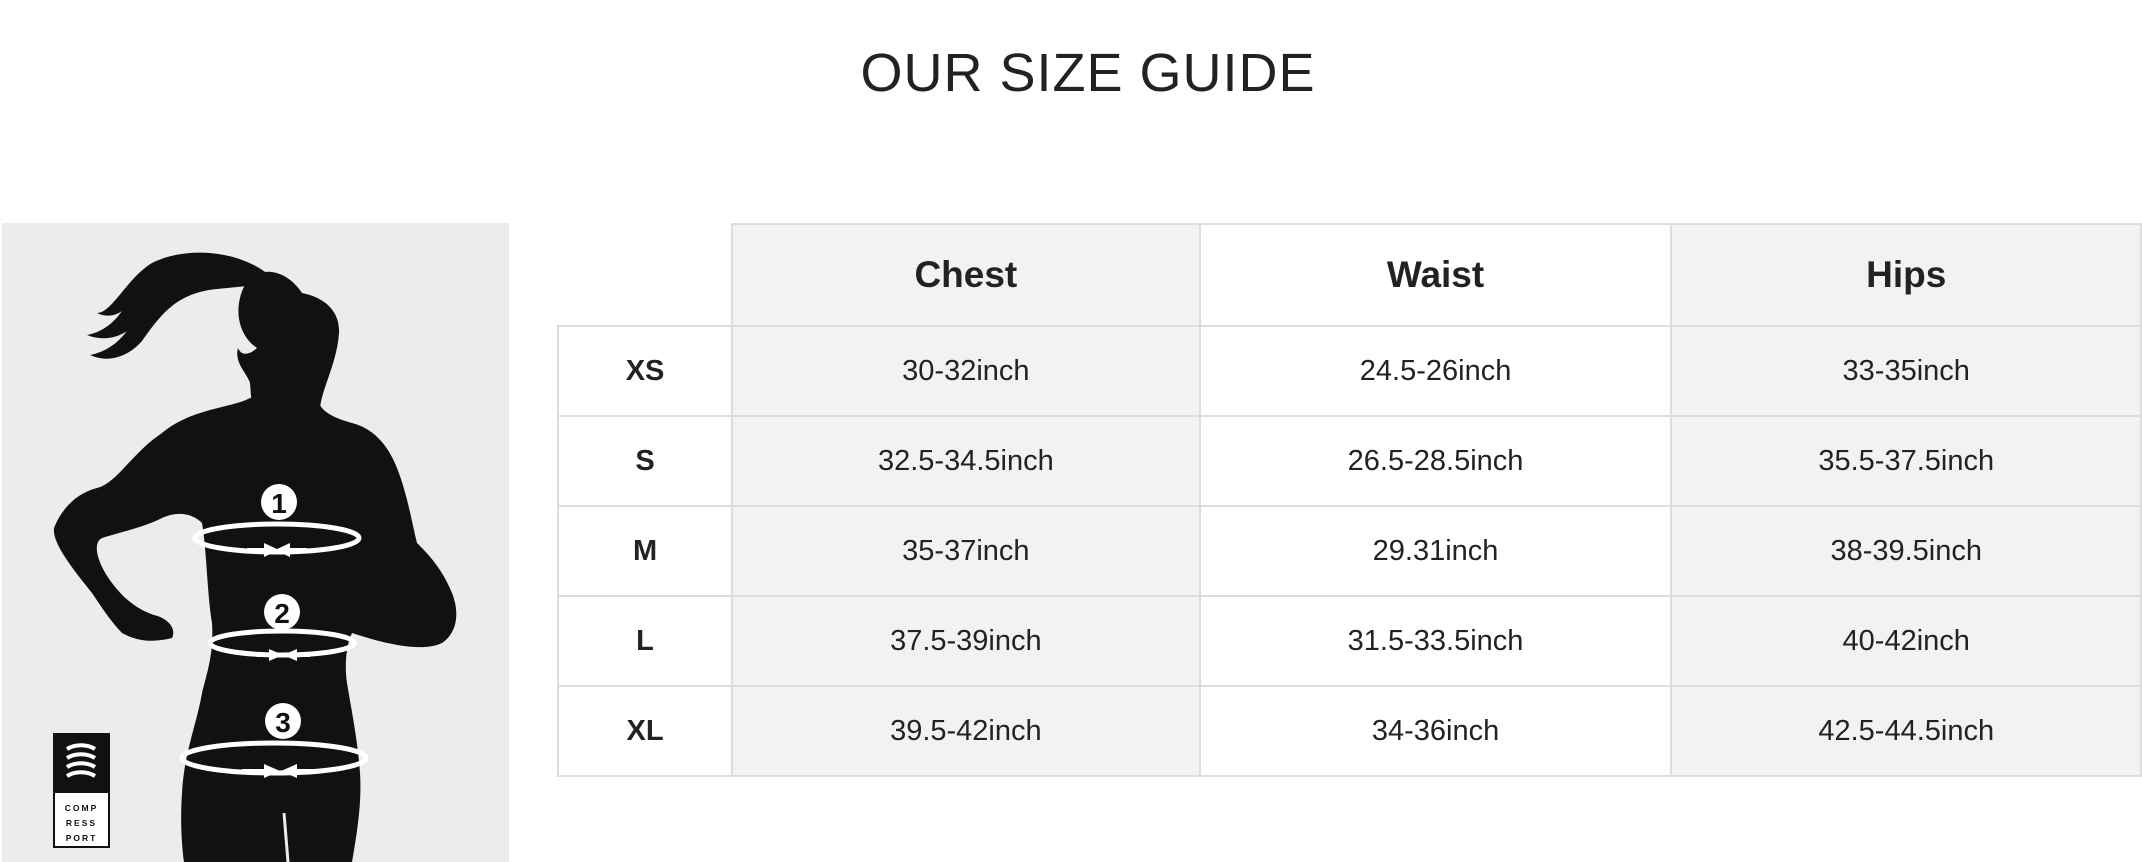 Image resolution: width=2142 pixels, height=862 pixels. Describe the element at coordinates (645, 731) in the screenshot. I see `size-label: XL` at that location.